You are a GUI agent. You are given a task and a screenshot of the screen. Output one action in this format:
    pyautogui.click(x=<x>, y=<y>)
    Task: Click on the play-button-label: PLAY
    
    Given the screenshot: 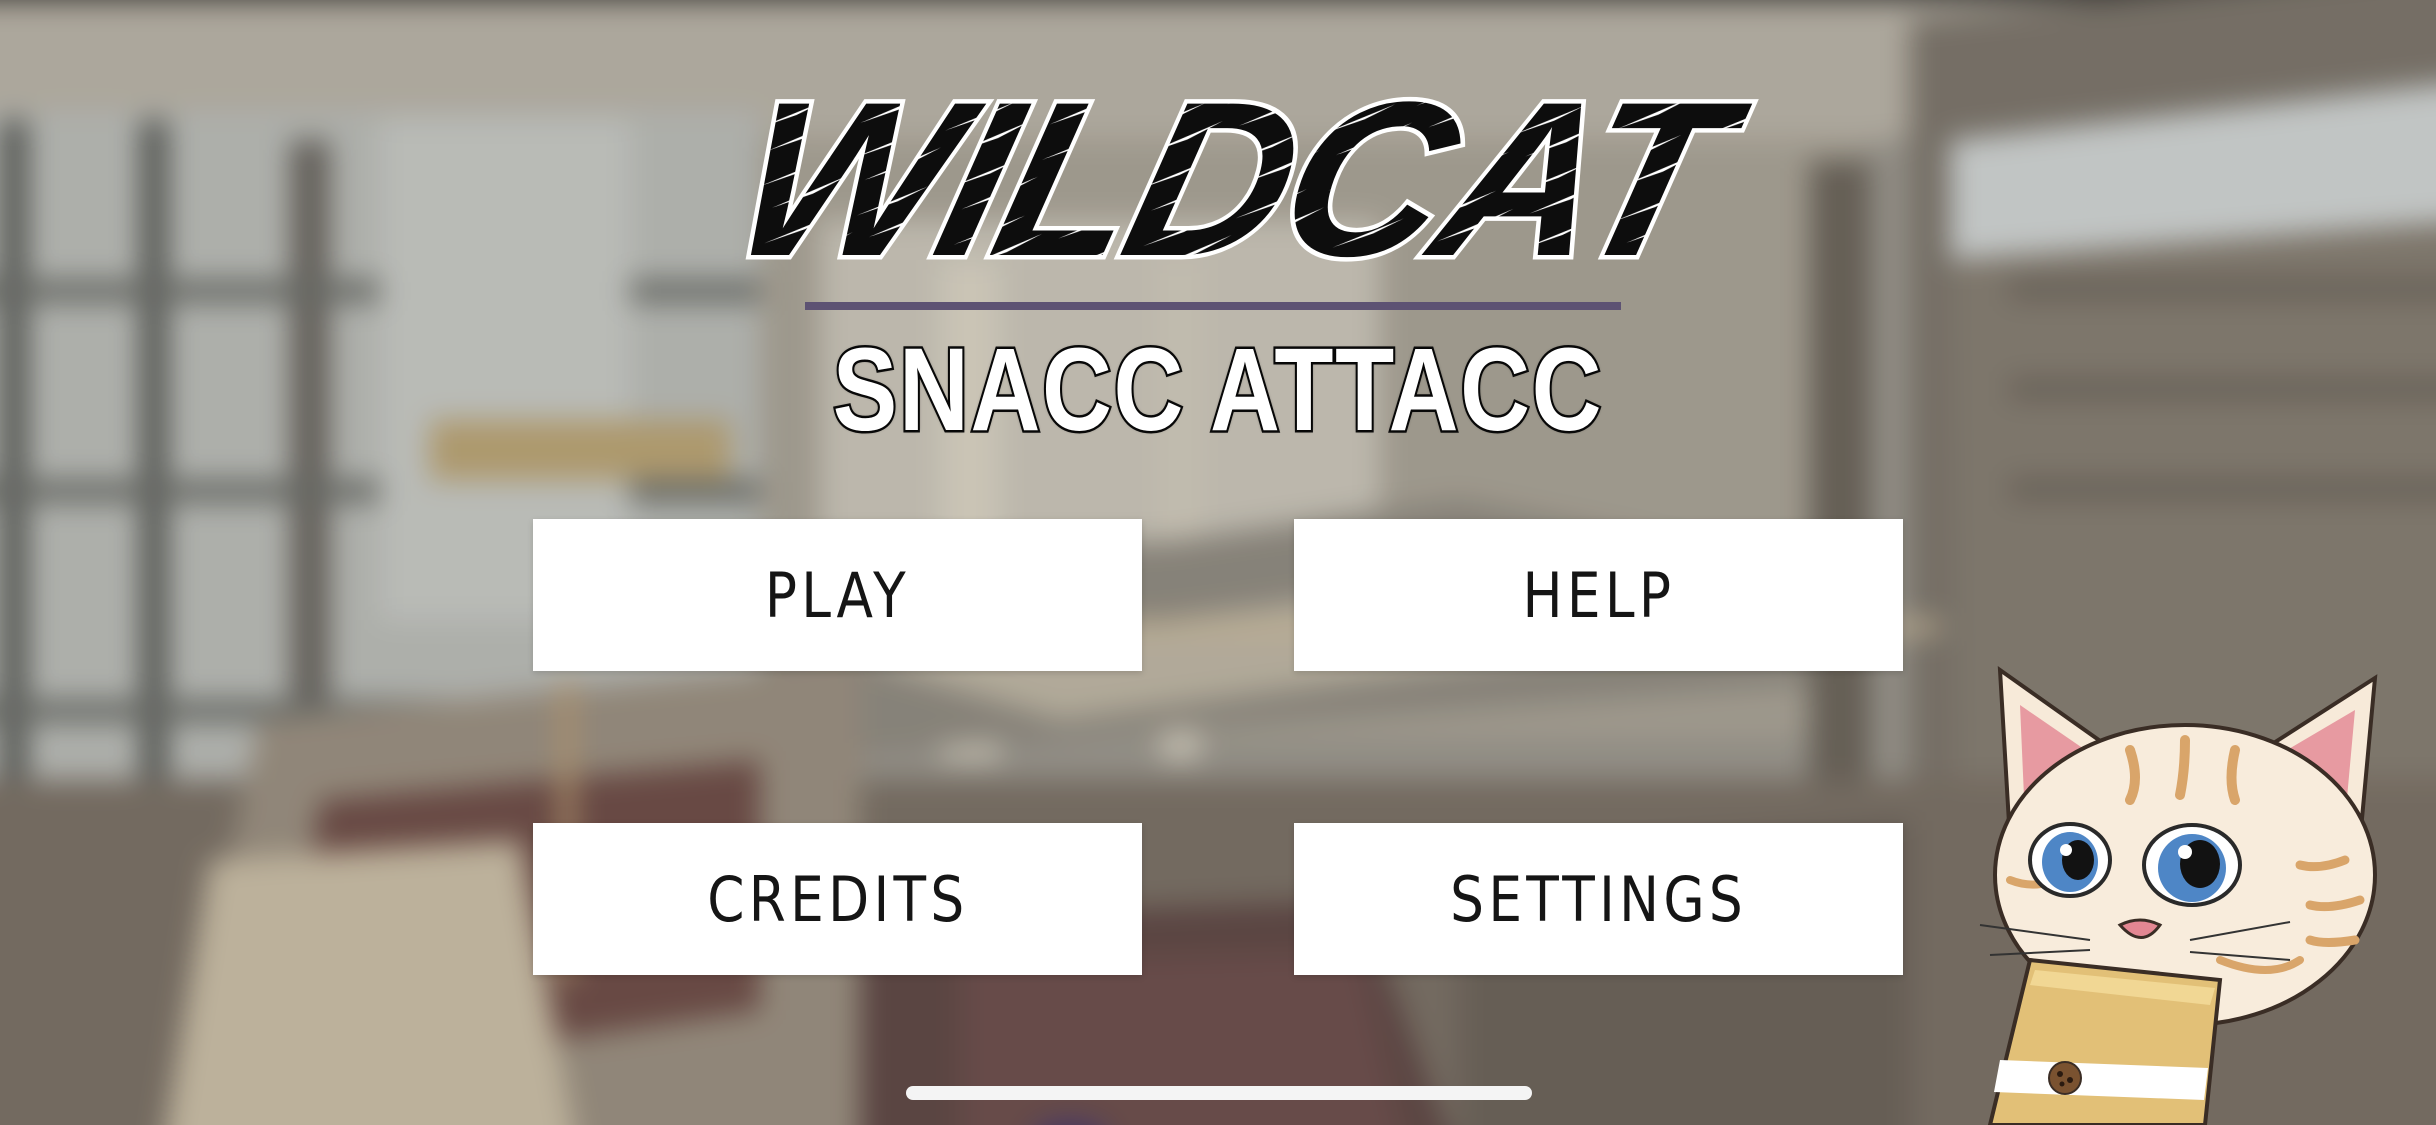 What is the action you would take?
    pyautogui.click(x=837, y=595)
    